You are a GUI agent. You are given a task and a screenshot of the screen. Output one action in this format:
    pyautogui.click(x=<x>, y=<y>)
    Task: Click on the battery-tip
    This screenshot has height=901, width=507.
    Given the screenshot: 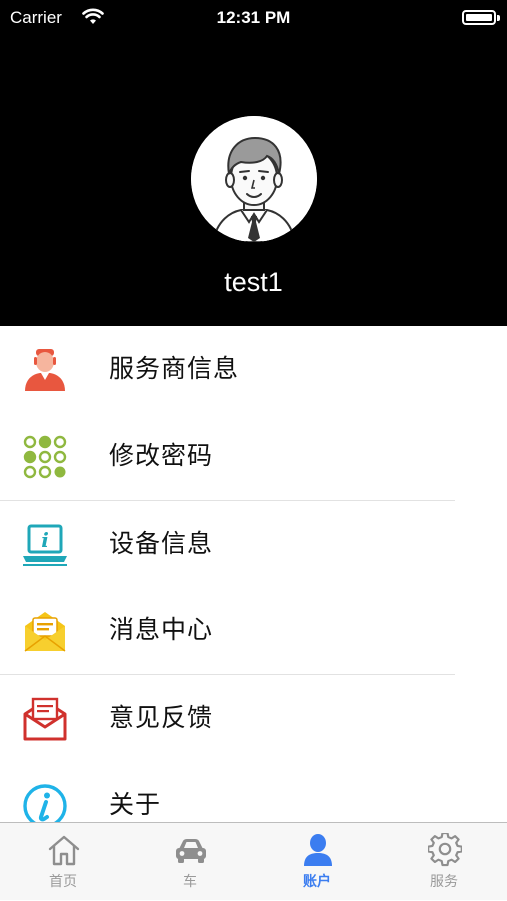 What is the action you would take?
    pyautogui.click(x=498, y=18)
    